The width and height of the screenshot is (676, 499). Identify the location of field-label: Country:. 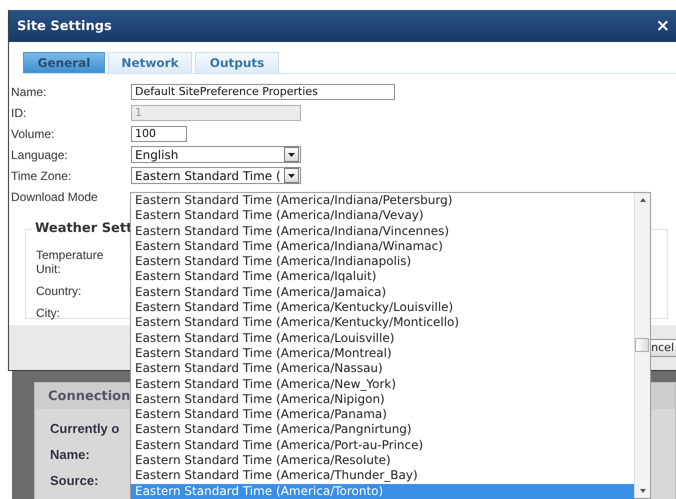
(59, 291).